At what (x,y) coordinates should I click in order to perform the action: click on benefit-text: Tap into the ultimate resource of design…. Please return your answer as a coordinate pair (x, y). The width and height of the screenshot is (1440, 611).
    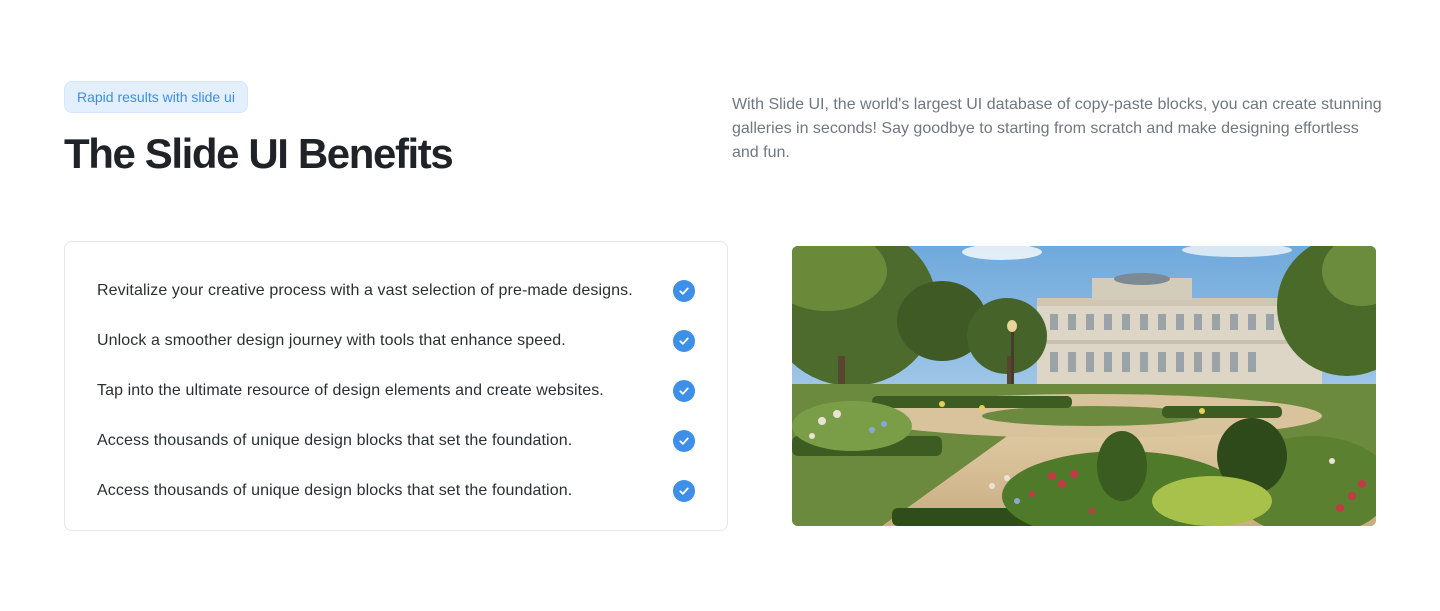
    Looking at the image, I should click on (350, 390).